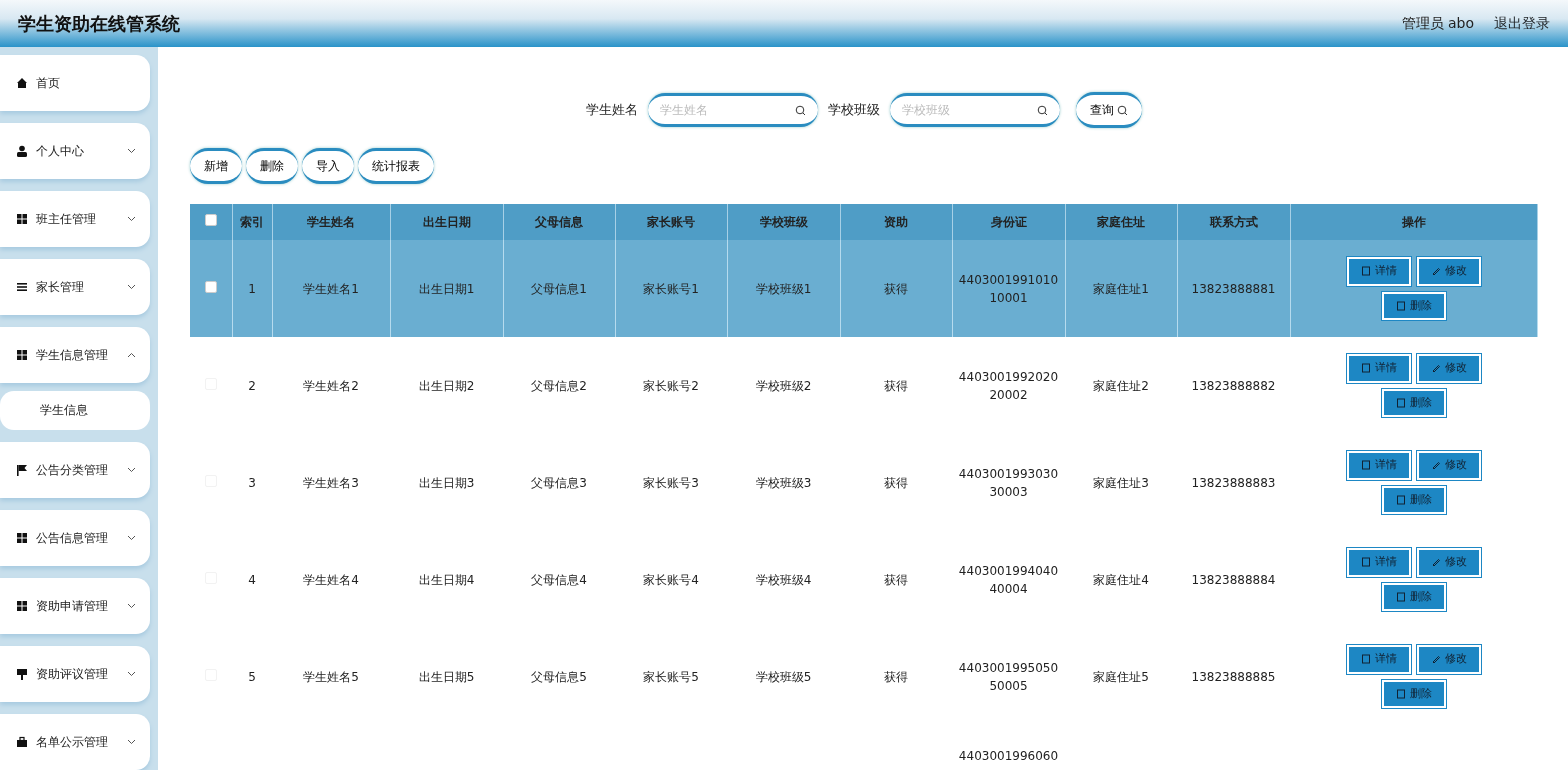 The height and width of the screenshot is (770, 1568). Describe the element at coordinates (75, 355) in the screenshot. I see `sidebar-item: 学生信息管理` at that location.